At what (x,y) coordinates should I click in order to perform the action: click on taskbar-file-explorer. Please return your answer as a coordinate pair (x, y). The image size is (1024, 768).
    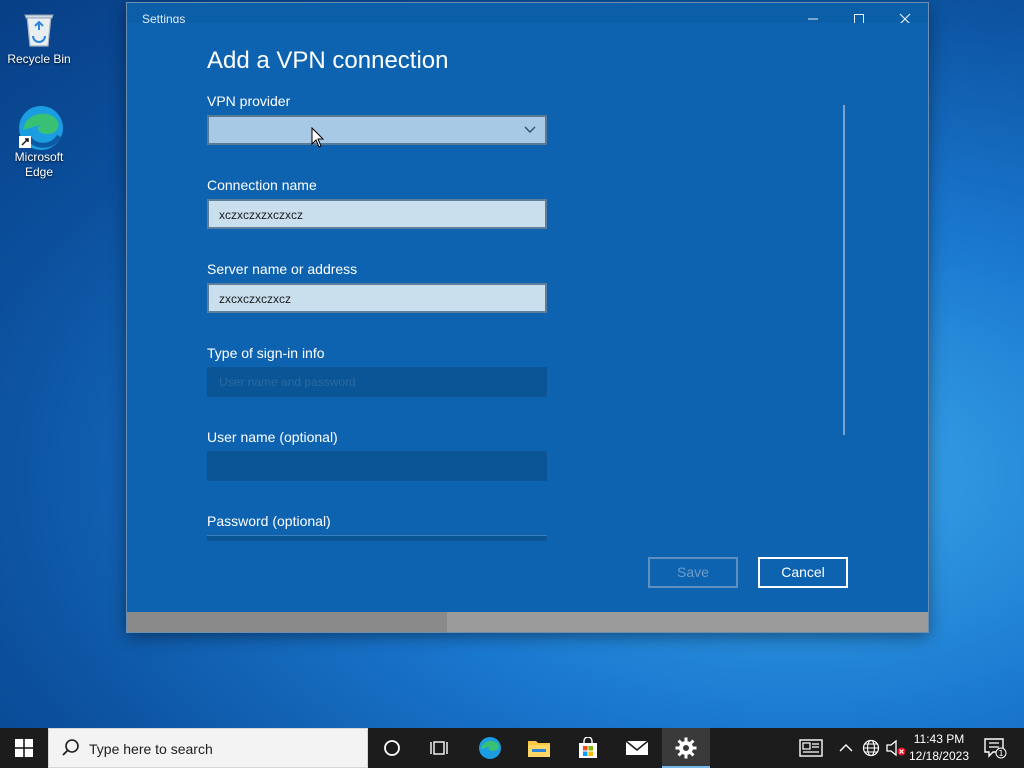
    Looking at the image, I should click on (539, 748).